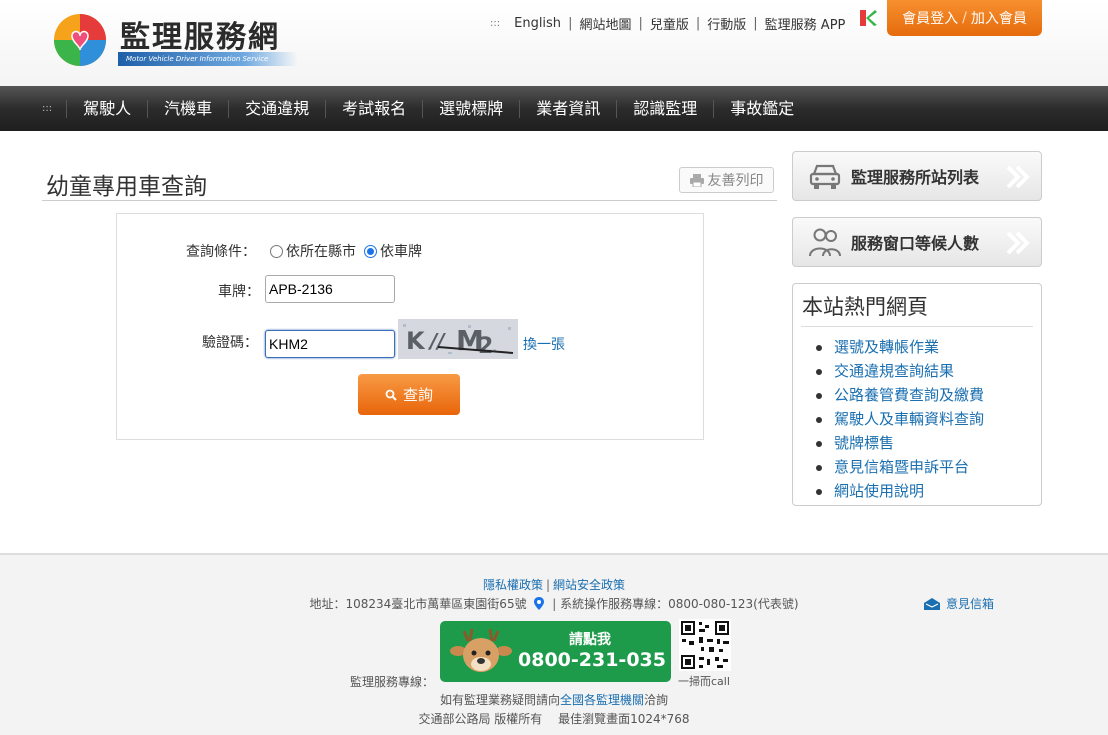  Describe the element at coordinates (554, 719) in the screenshot. I see `copyright-line: 交通部公路局 版權所有 最佳瀏覽畫面1024*768` at that location.